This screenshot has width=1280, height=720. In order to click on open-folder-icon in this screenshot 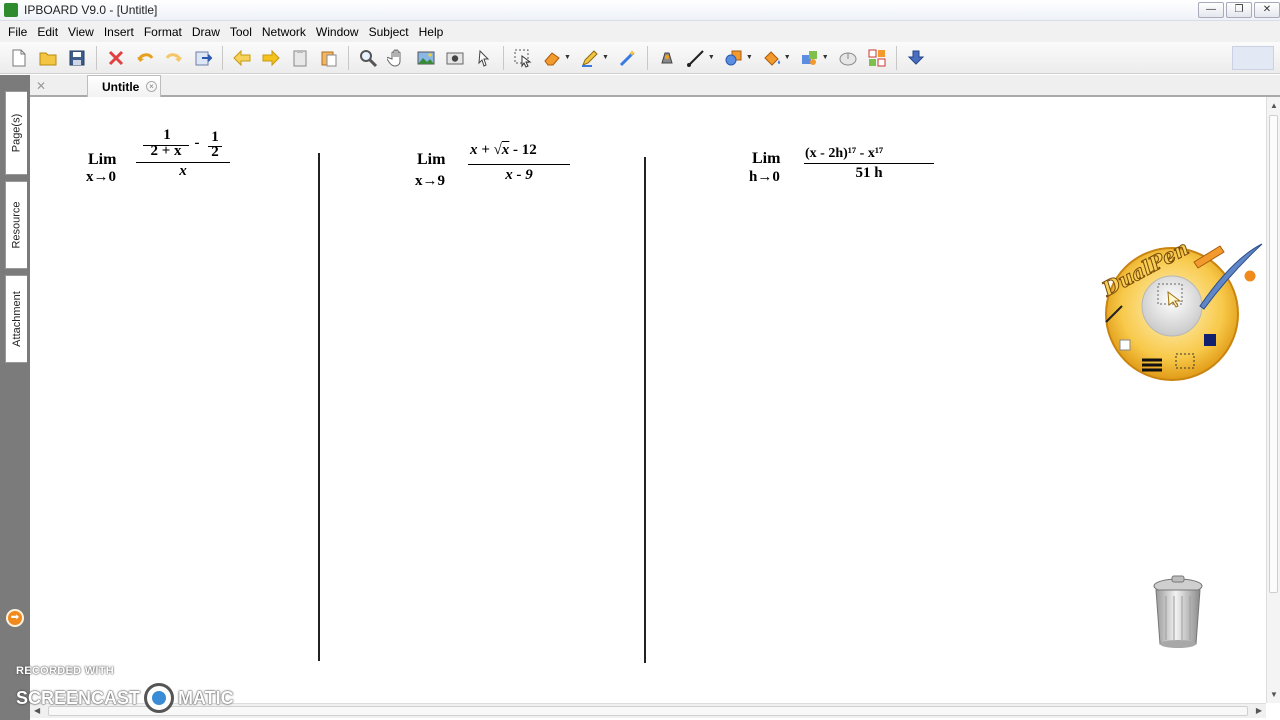, I will do `click(48, 58)`.